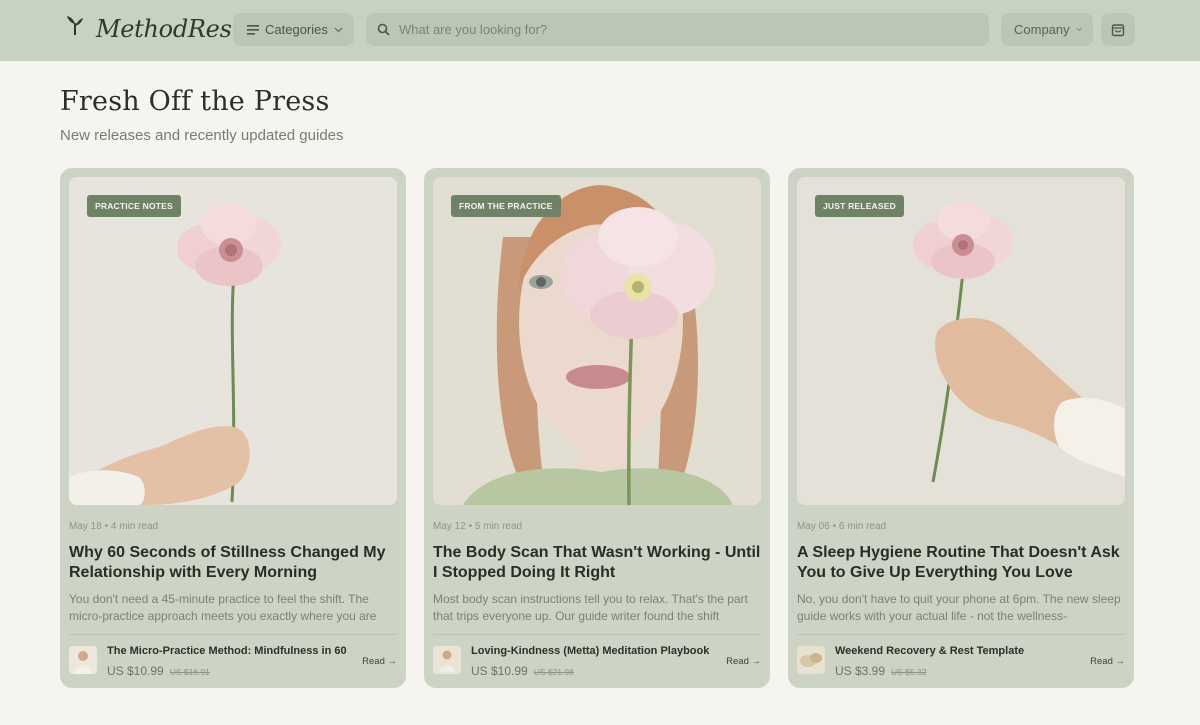 This screenshot has height=725, width=1200. I want to click on category-tag: PRACTICE NOTES, so click(134, 206).